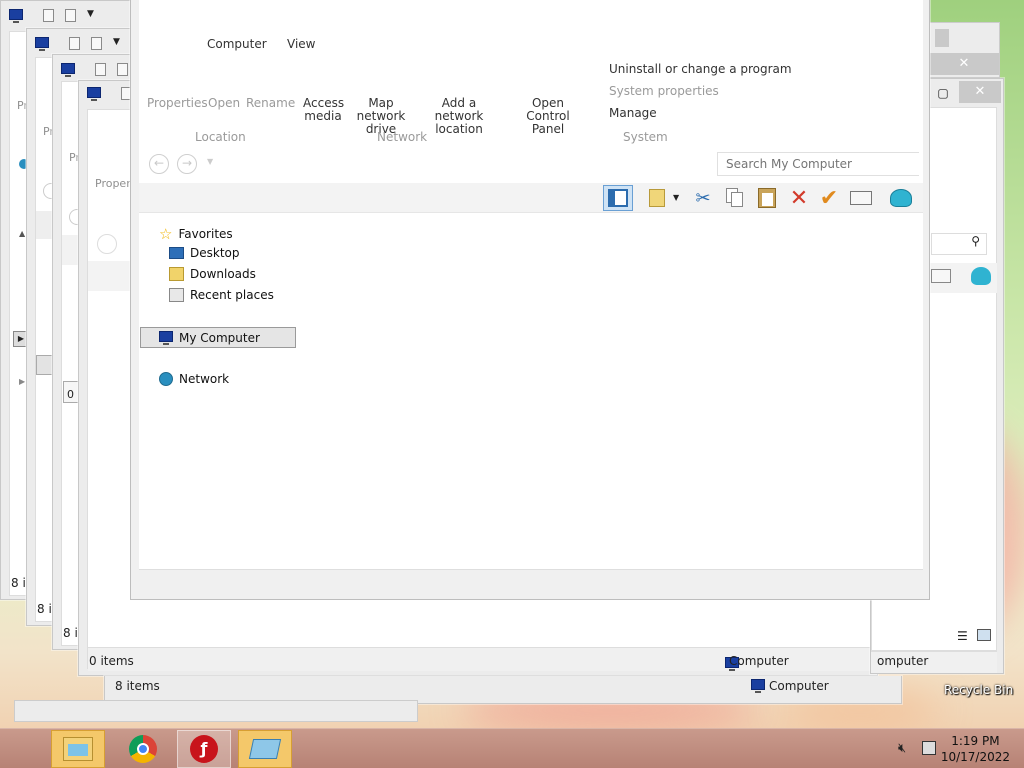  Describe the element at coordinates (176, 295) in the screenshot. I see `recent-places-icon` at that location.